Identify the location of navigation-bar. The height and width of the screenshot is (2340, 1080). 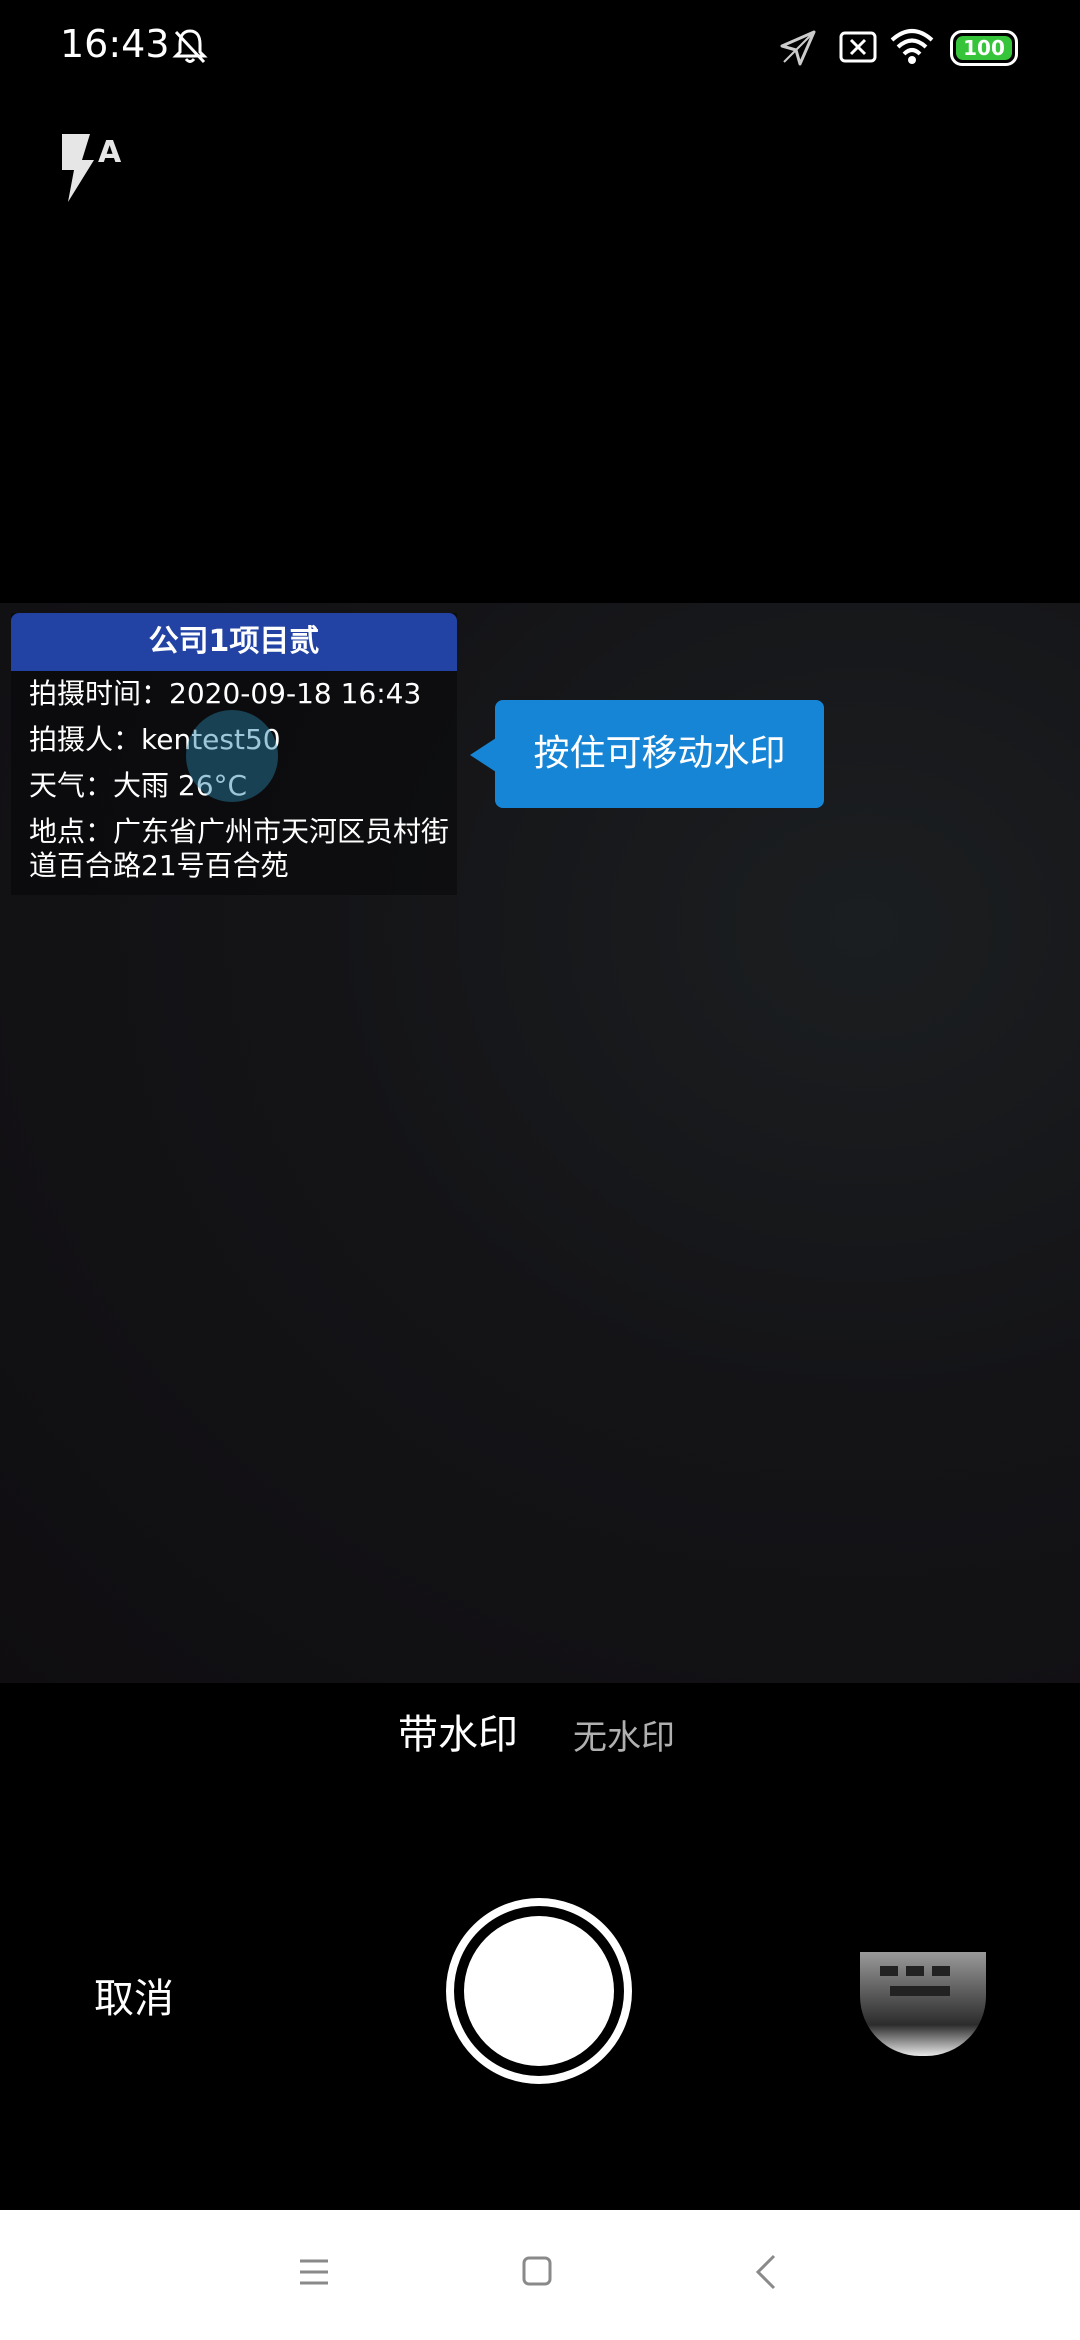
(540, 2275).